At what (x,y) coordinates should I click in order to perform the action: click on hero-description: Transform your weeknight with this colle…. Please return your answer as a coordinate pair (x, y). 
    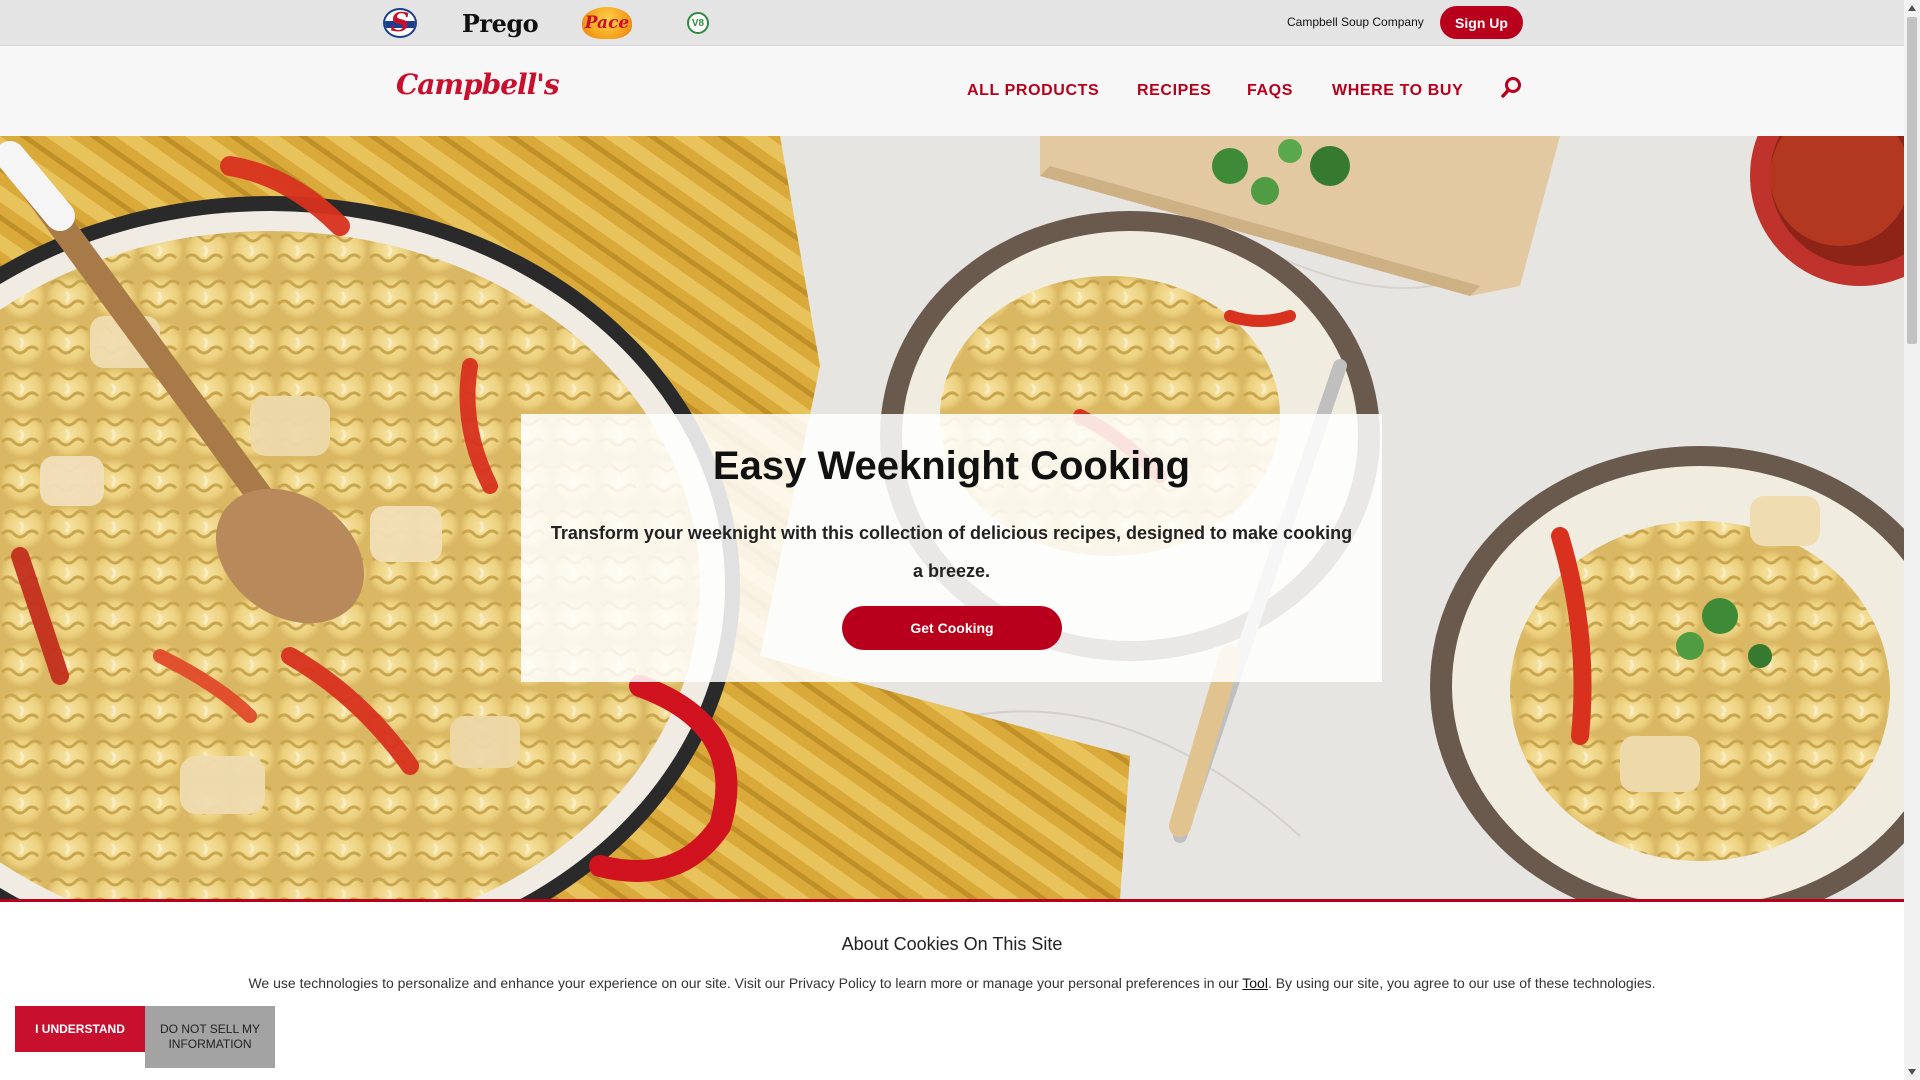
    Looking at the image, I should click on (951, 552).